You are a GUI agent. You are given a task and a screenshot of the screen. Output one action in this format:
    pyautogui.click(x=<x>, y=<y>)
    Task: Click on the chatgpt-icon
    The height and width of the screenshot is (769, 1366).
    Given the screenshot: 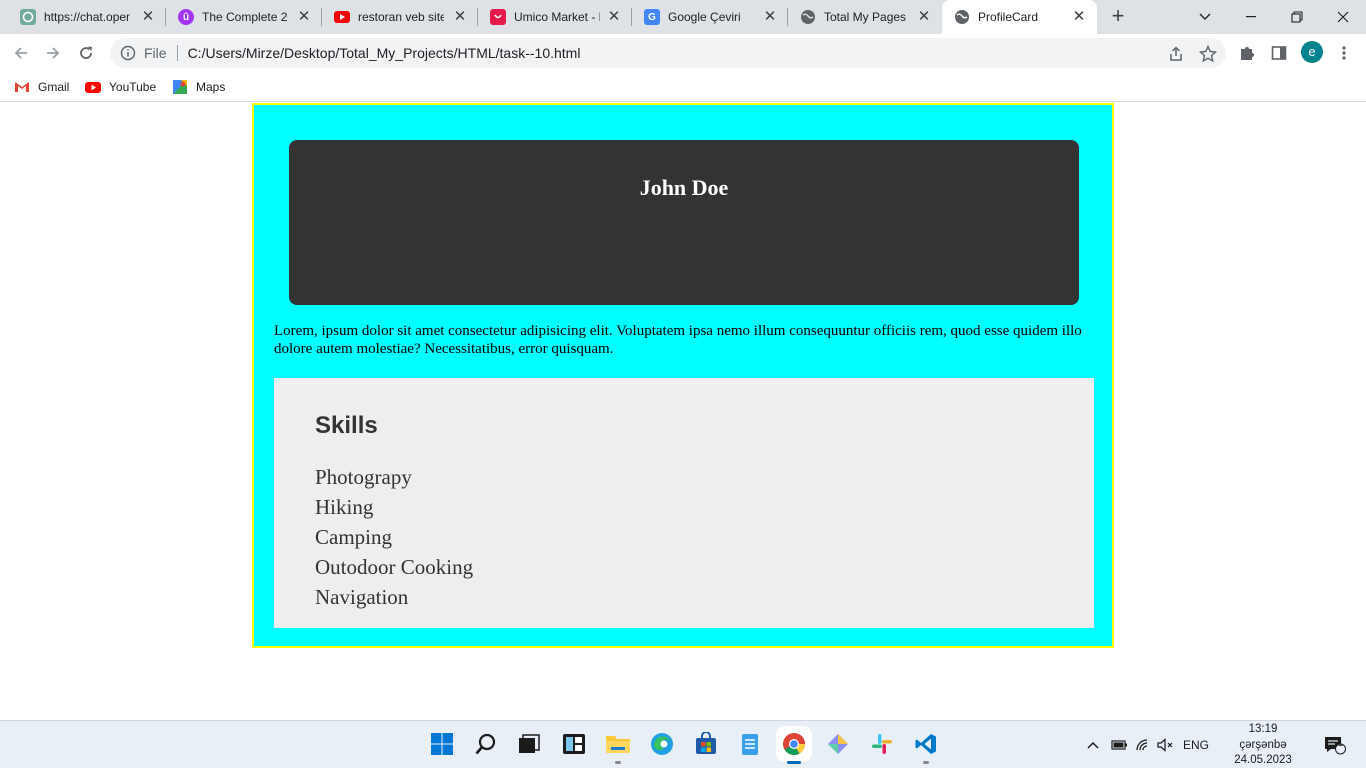 What is the action you would take?
    pyautogui.click(x=28, y=17)
    